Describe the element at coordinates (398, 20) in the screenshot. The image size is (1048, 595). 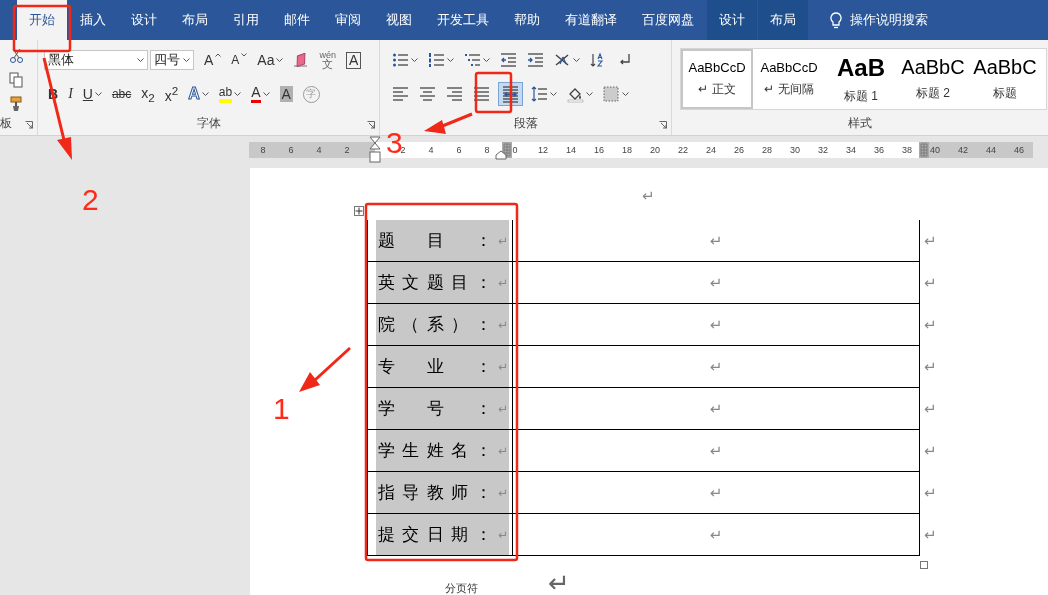
I see `ribbon-tab: 视图` at that location.